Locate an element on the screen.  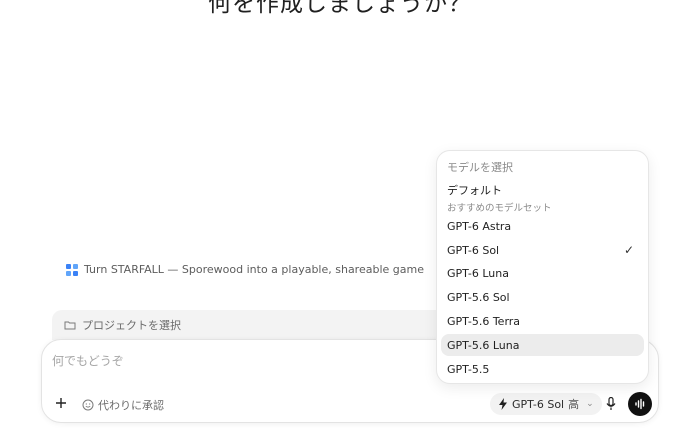
model-selector-button: GPT-6 Sol 高 ⌄ is located at coordinates (546, 404).